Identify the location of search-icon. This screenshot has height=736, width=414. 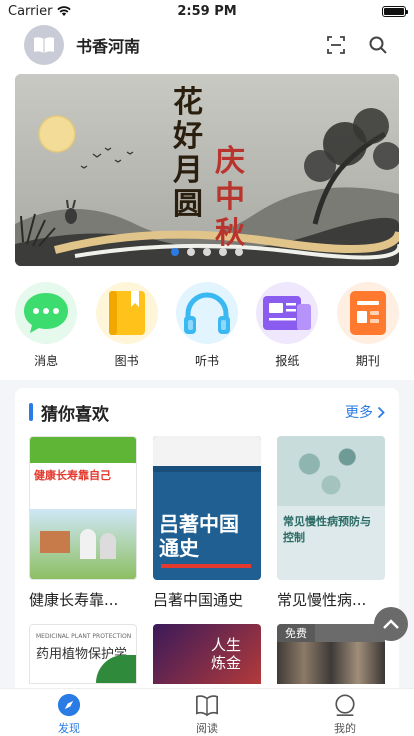
(378, 45).